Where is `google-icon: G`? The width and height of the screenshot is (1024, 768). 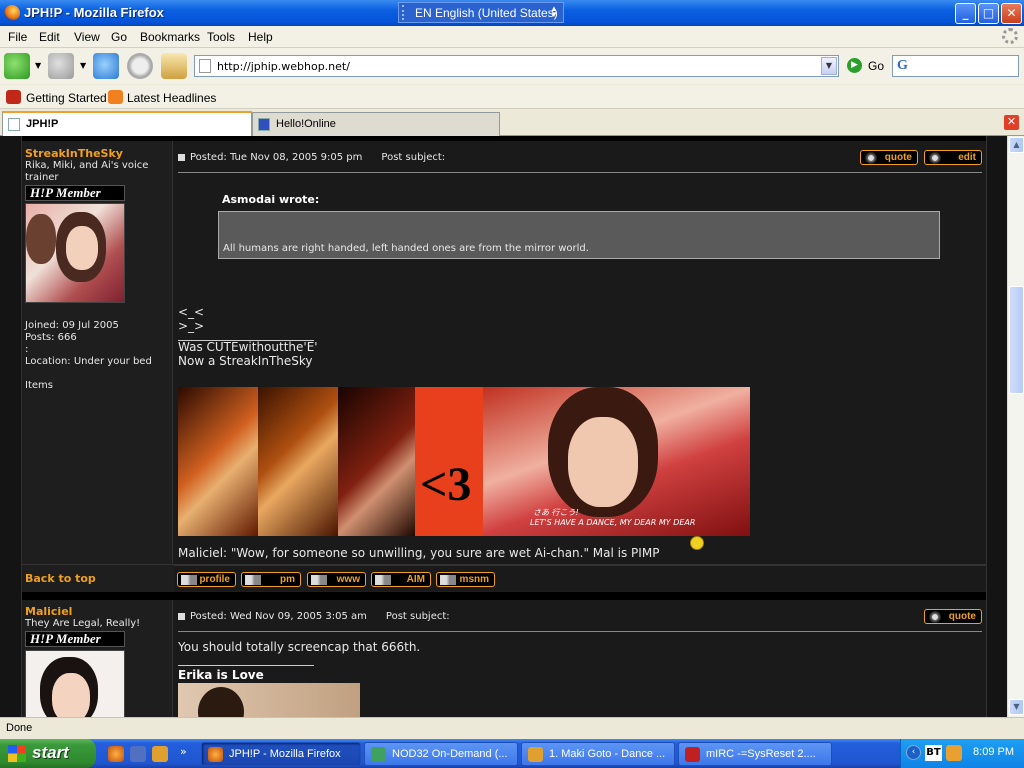 google-icon: G is located at coordinates (902, 66).